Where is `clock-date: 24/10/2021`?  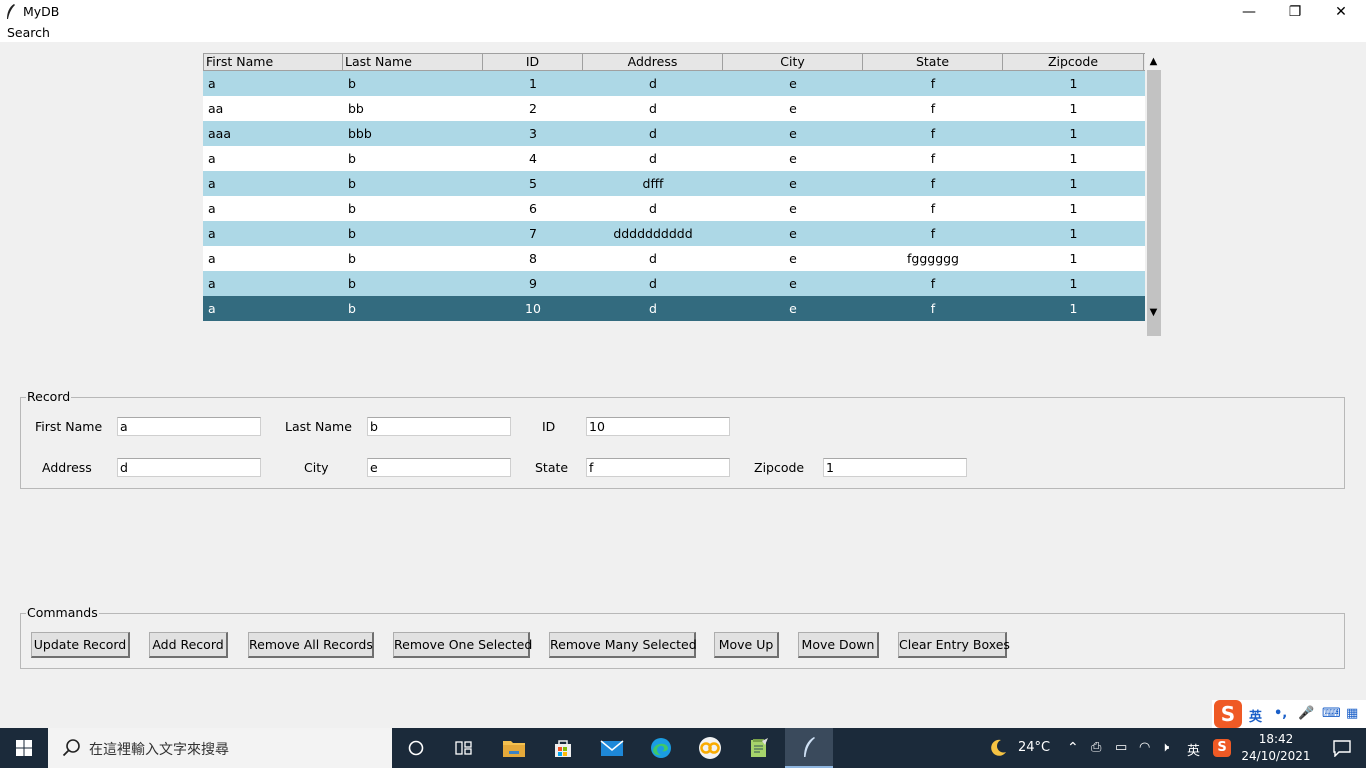
clock-date: 24/10/2021 is located at coordinates (1276, 756).